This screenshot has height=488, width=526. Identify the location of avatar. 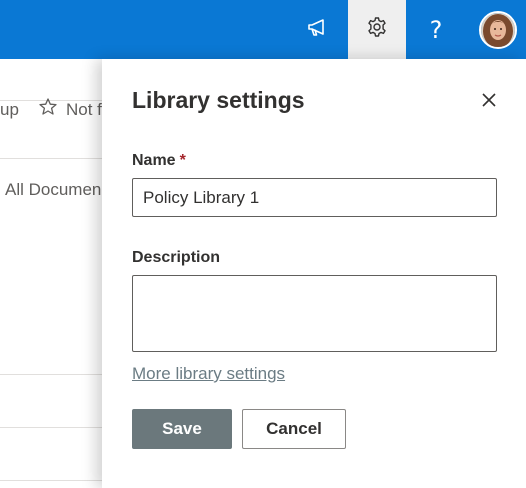
(498, 29).